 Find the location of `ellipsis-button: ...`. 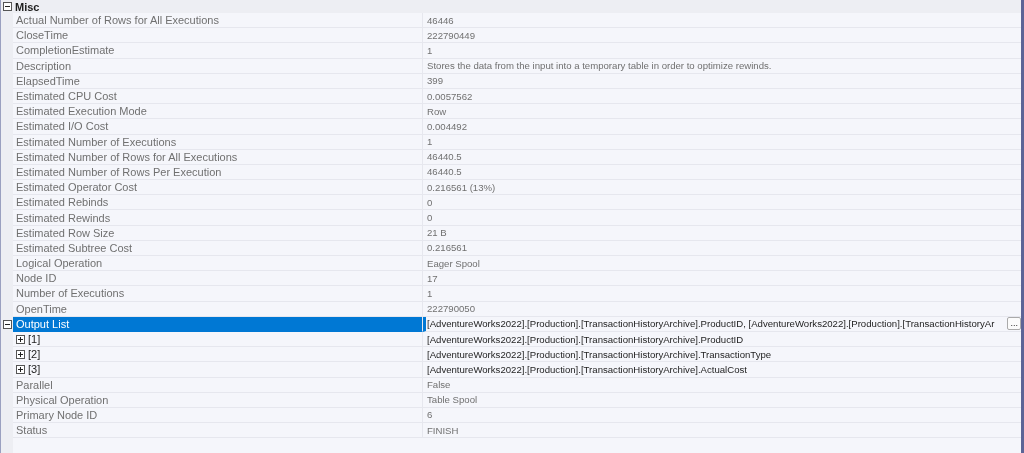

ellipsis-button: ... is located at coordinates (1014, 324).